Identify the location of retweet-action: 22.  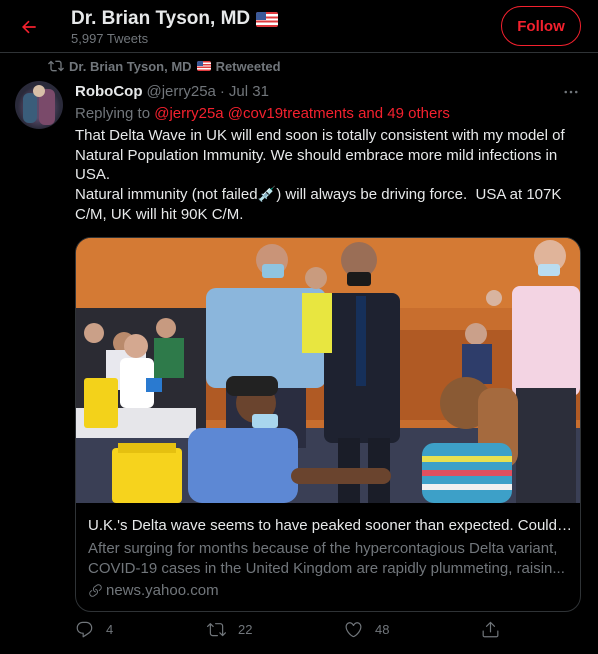
(229, 629).